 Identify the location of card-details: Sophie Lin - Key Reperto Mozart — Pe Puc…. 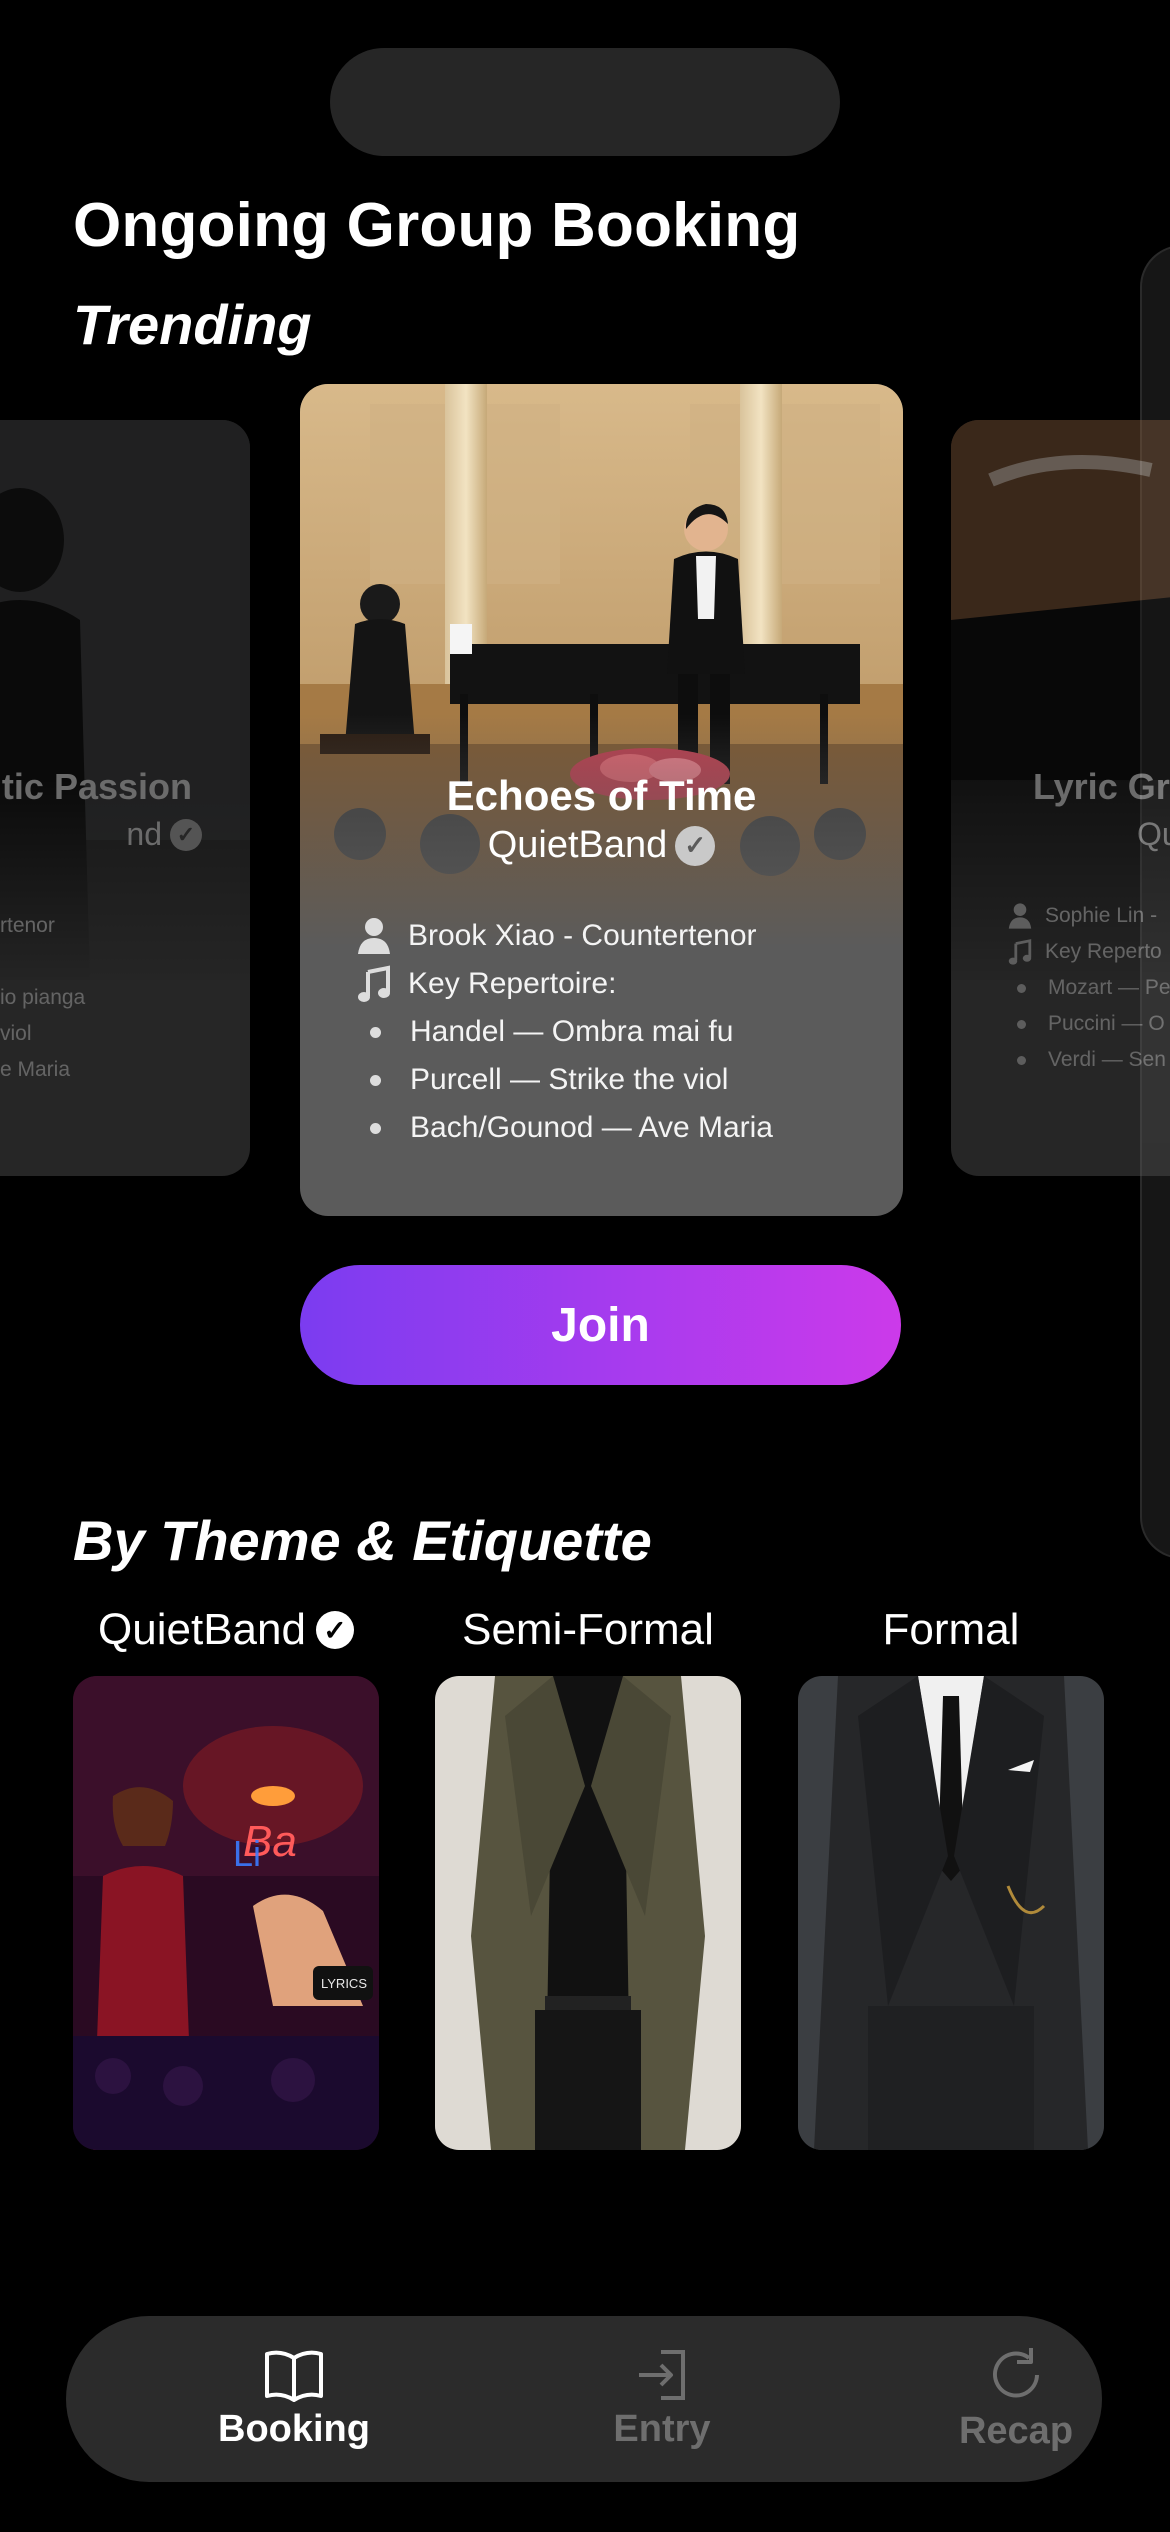
(1088, 988).